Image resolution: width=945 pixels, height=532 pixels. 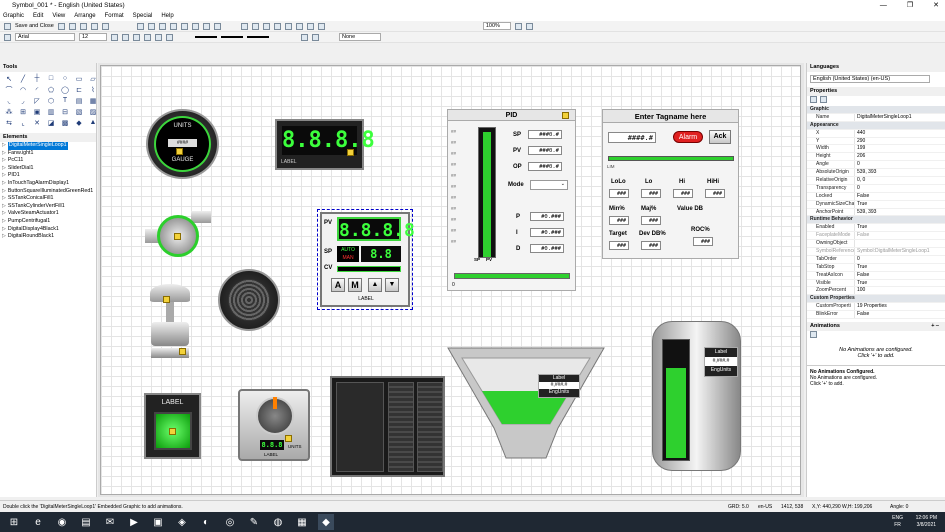 What do you see at coordinates (72, 26) in the screenshot?
I see `copy-icon` at bounding box center [72, 26].